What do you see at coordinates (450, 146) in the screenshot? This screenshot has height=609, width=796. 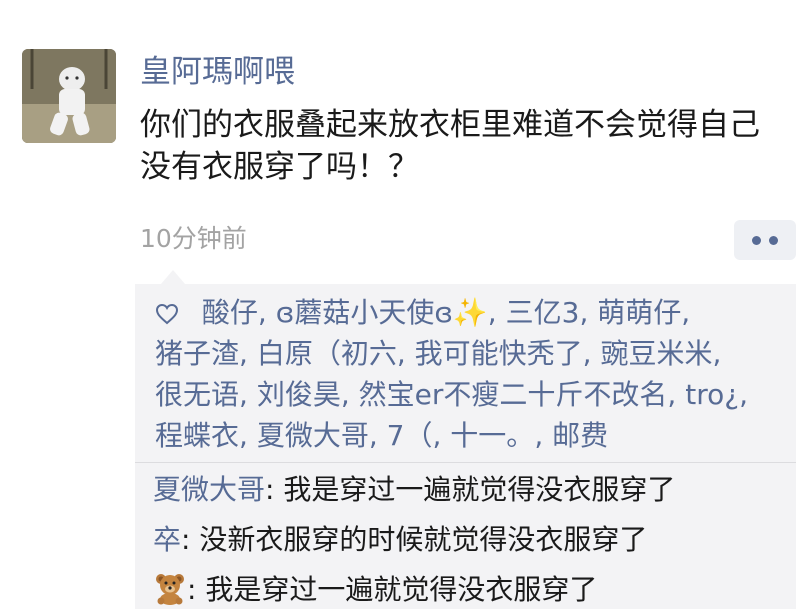 I see `post-content: 你们的衣服叠起来放衣柜里难道不会觉得自己没有衣服穿了吗！？` at bounding box center [450, 146].